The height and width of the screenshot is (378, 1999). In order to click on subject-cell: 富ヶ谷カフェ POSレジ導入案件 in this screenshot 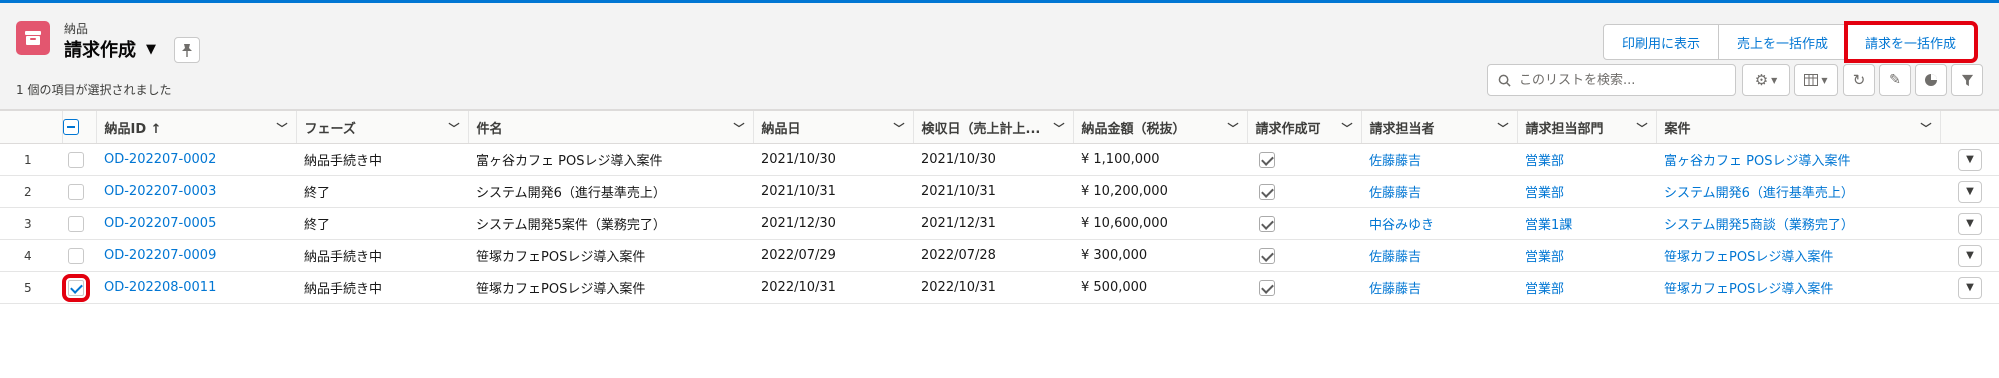, I will do `click(610, 159)`.